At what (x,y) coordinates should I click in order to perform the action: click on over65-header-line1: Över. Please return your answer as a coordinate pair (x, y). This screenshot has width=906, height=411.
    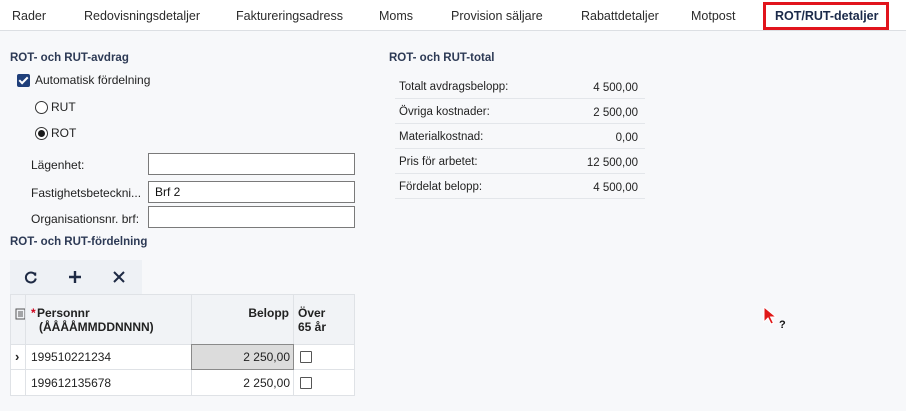
    Looking at the image, I should click on (311, 313).